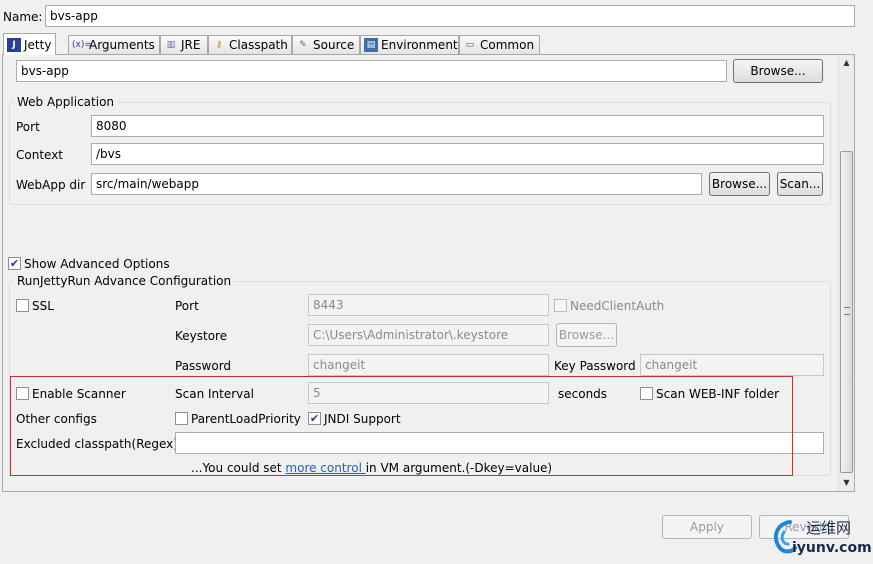  Describe the element at coordinates (97, 264) in the screenshot. I see `show-advanced-label: Show Advanced Options` at that location.